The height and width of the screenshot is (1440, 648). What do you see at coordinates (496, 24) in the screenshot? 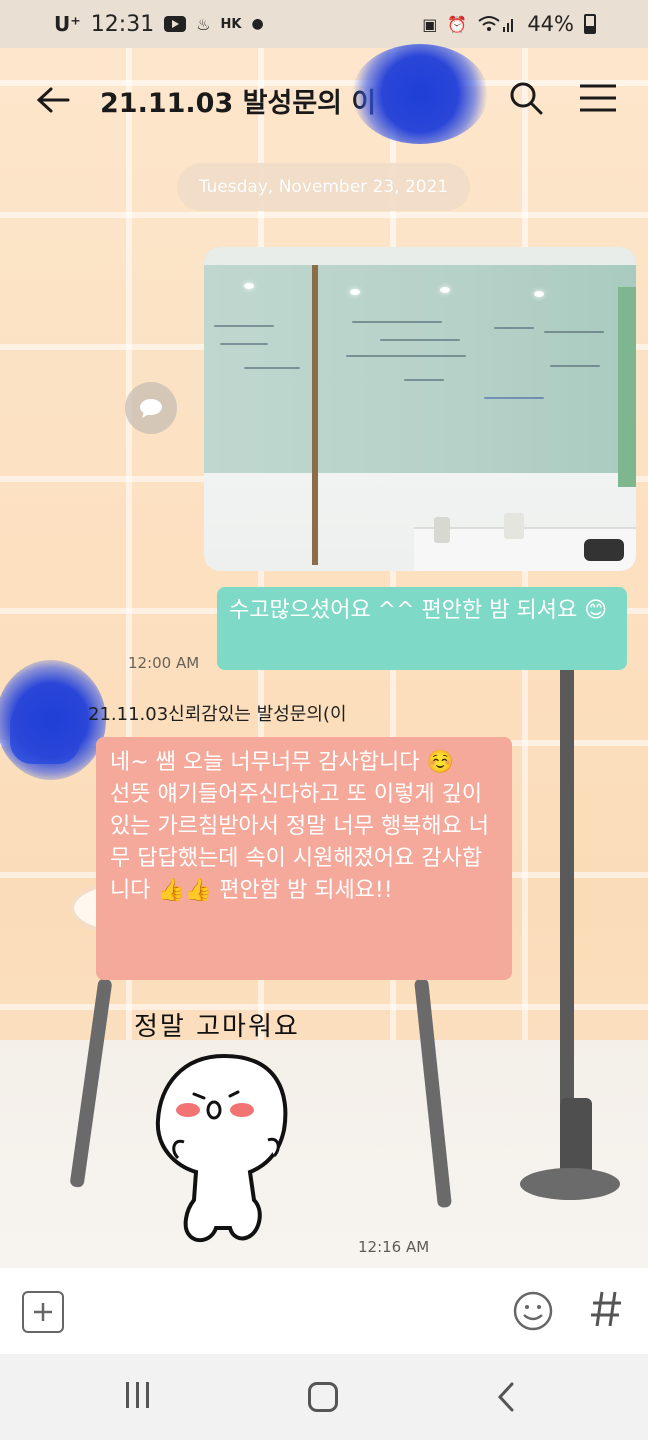
I see `wifi-signal-icon` at bounding box center [496, 24].